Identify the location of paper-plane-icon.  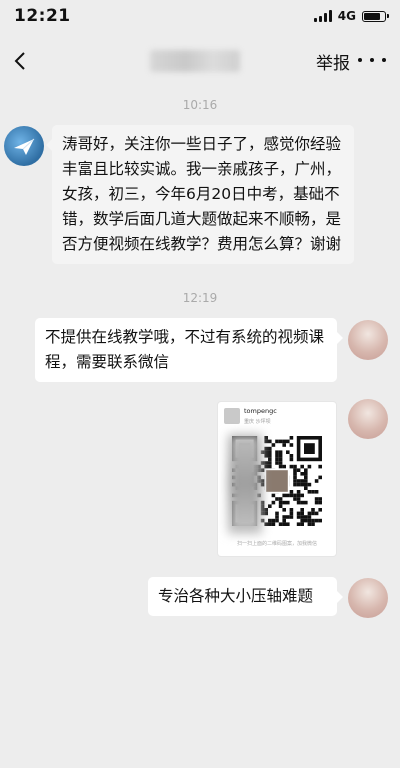
(24, 146).